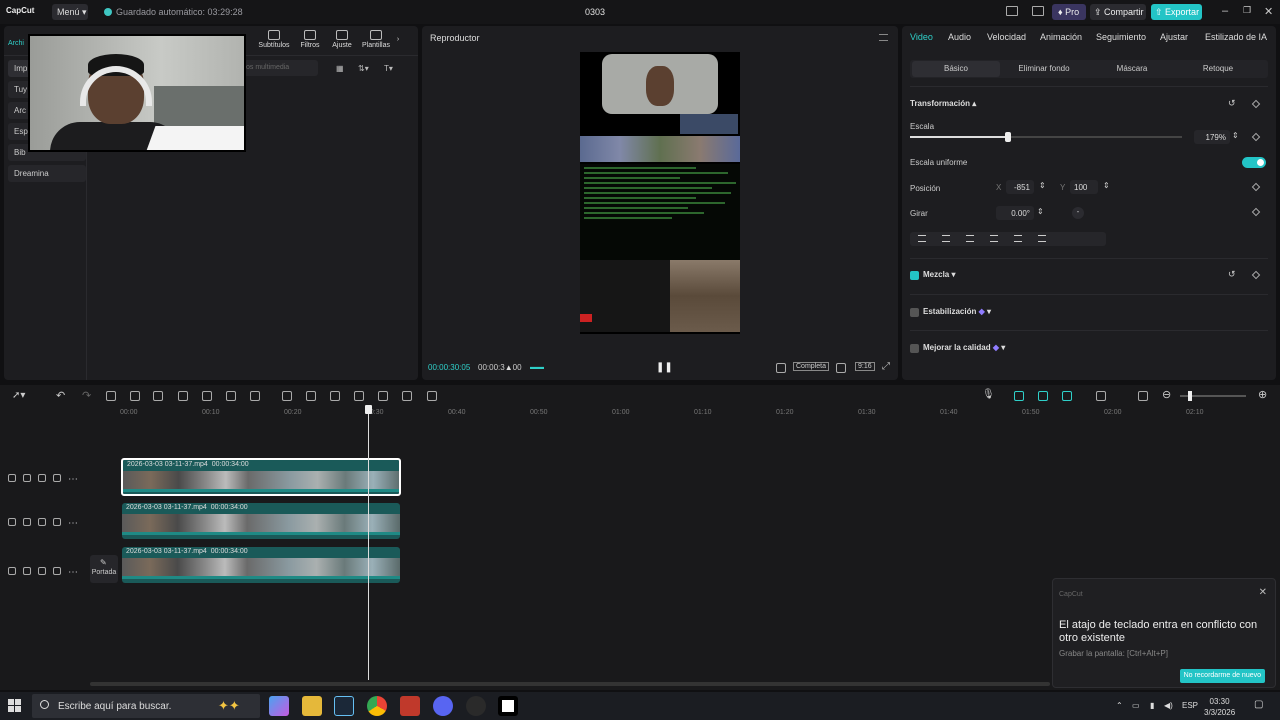  I want to click on tab-video: Video, so click(921, 37).